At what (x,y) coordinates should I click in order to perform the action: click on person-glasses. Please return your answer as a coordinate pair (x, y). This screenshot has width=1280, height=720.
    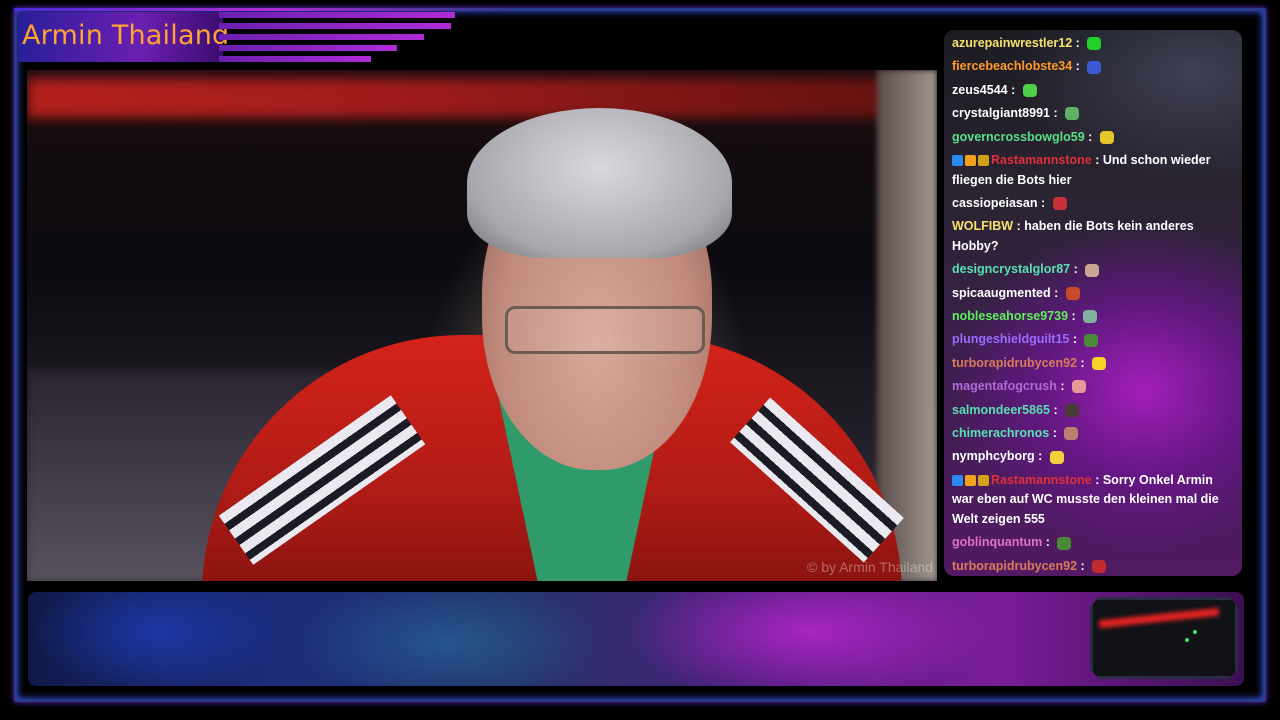
    Looking at the image, I should click on (605, 330).